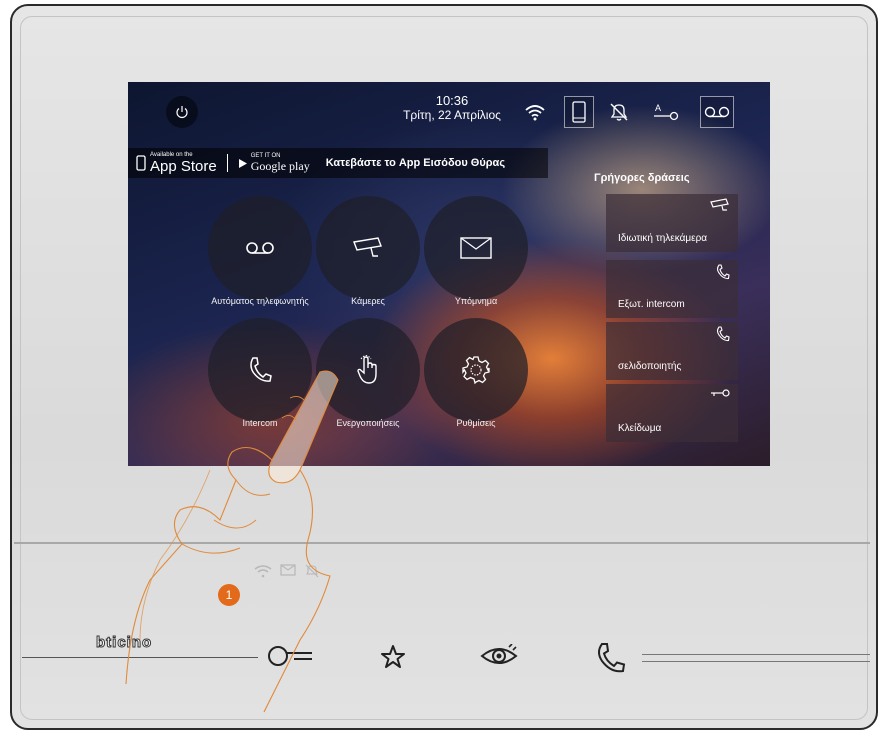 The image size is (887, 736). I want to click on ringtone-off-status, so click(619, 112).